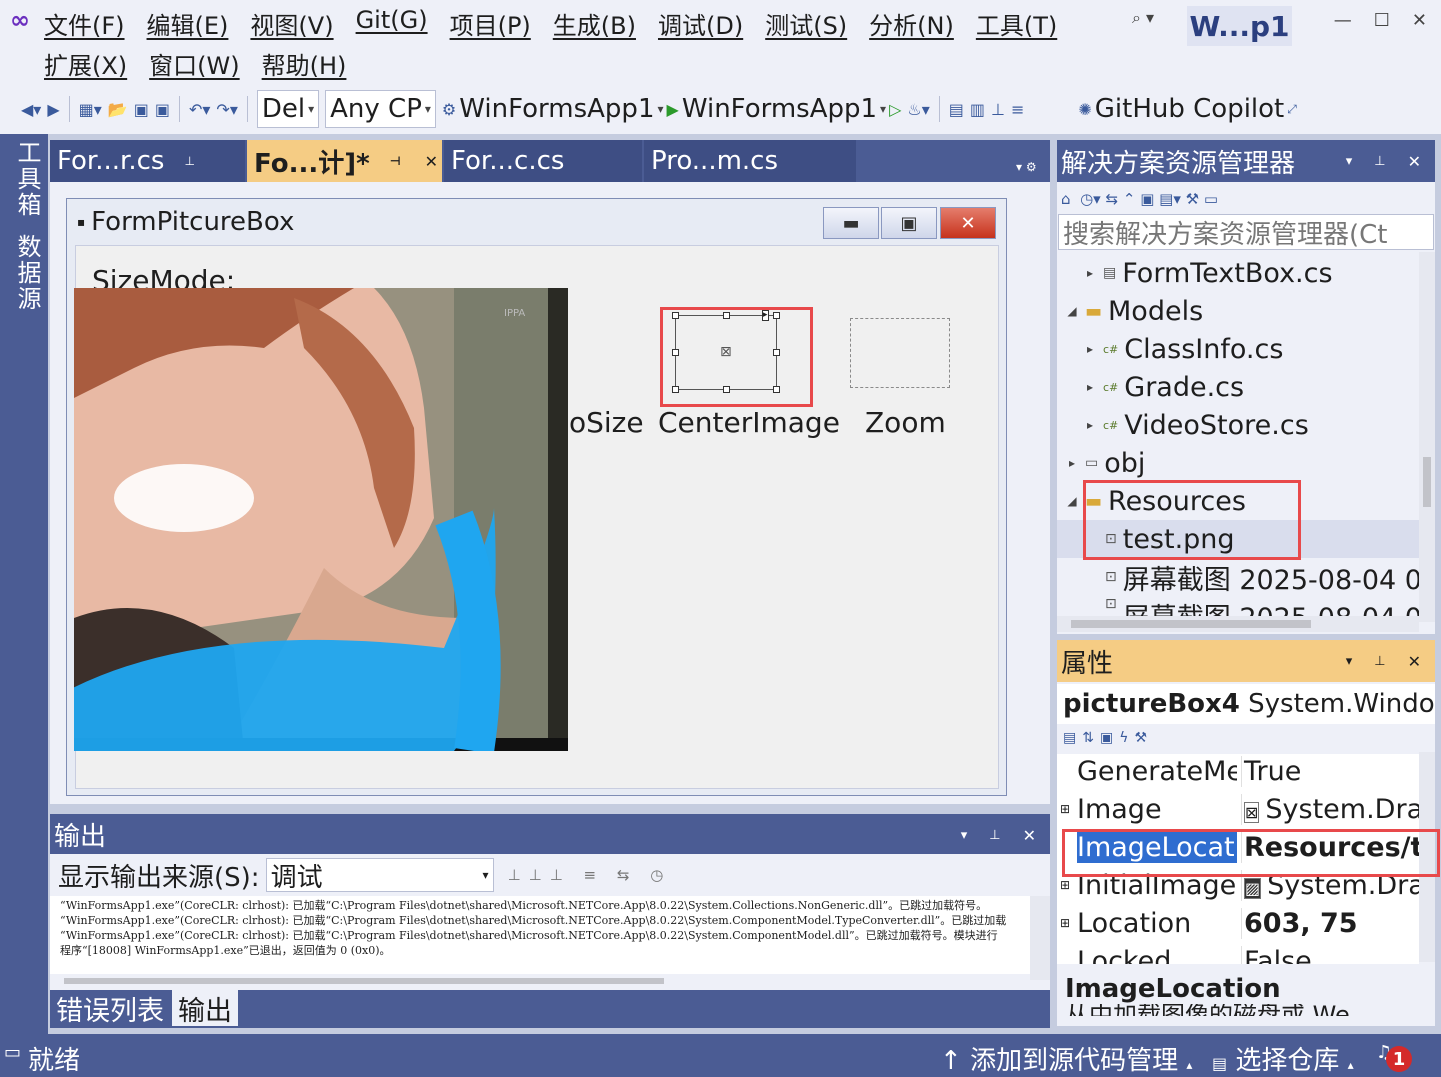 The image size is (1441, 1077). Describe the element at coordinates (1143, 18) in the screenshot. I see `search-icon: ⌕ ▾` at that location.